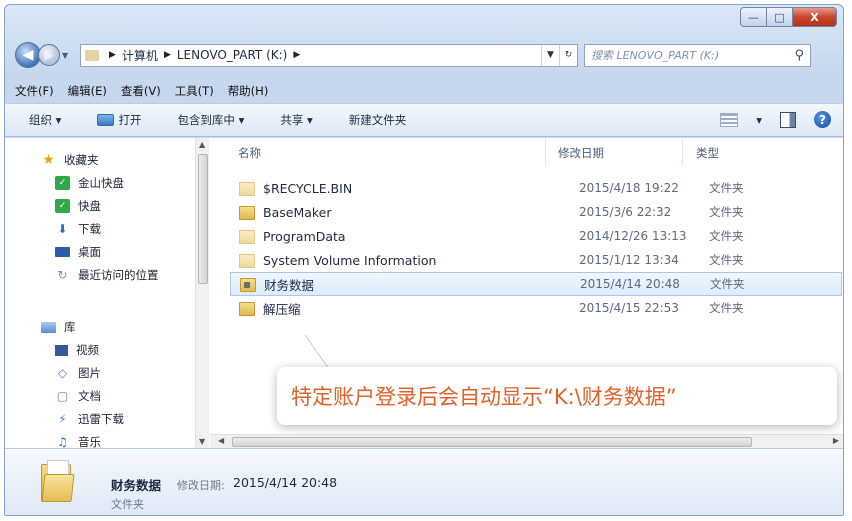 This screenshot has height=521, width=852. I want to click on column-type-header: 类型, so click(707, 153).